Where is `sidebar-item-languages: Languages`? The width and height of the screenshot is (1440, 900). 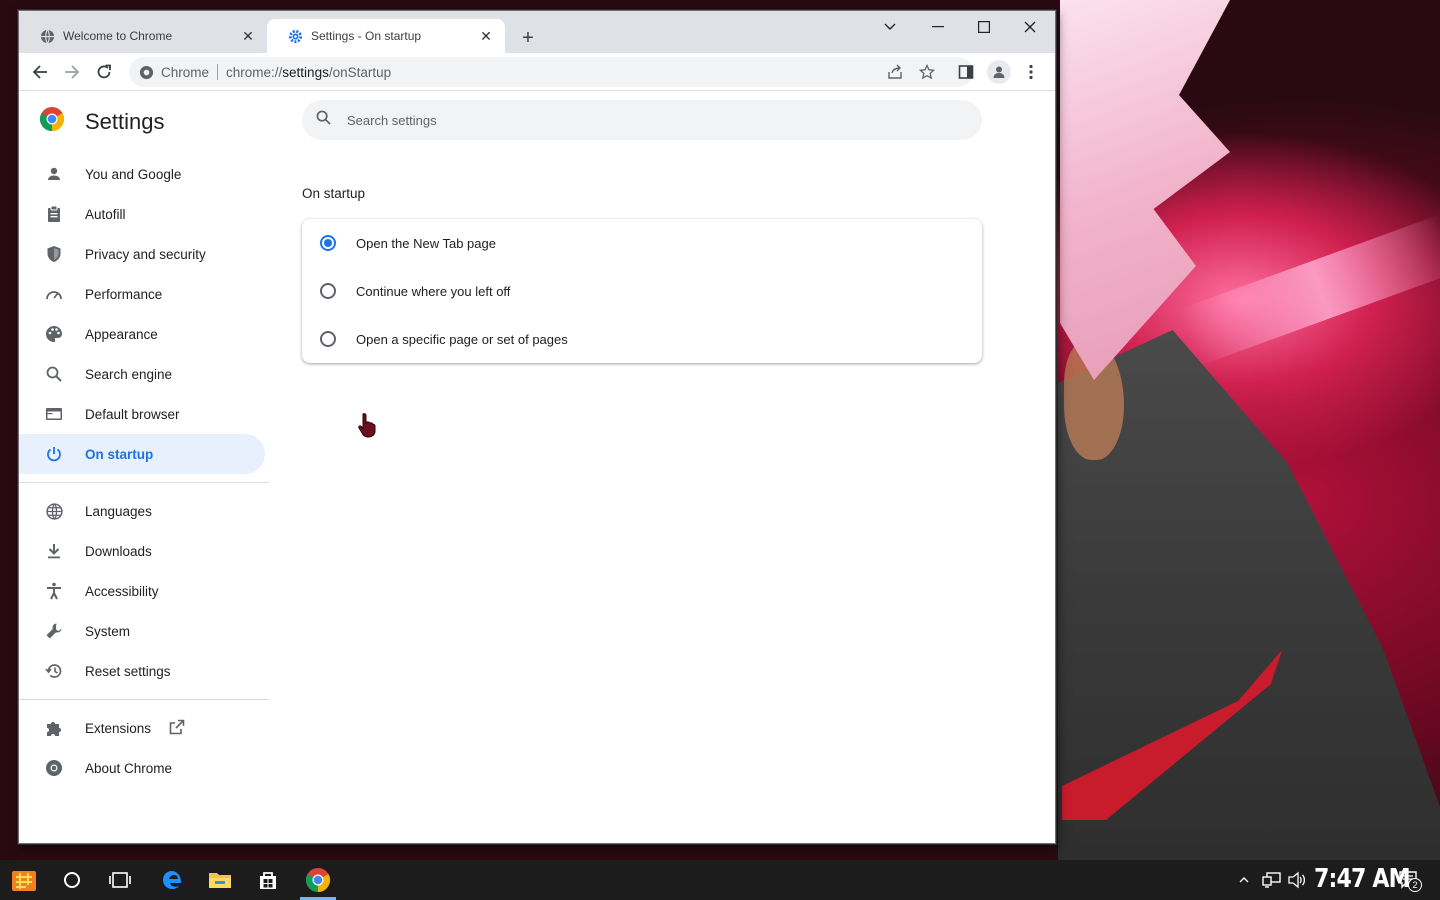 sidebar-item-languages: Languages is located at coordinates (144, 511).